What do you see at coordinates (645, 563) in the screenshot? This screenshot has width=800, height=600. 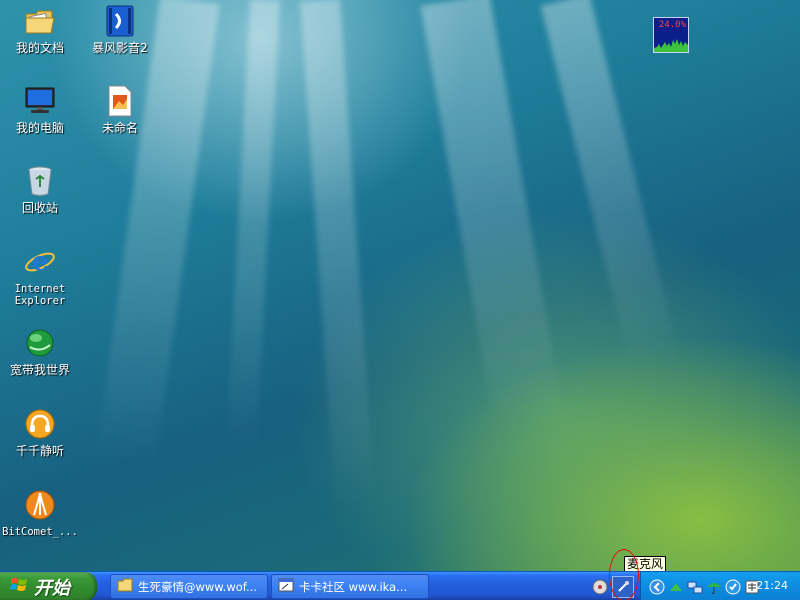 I see `tooltip: 麦克风` at bounding box center [645, 563].